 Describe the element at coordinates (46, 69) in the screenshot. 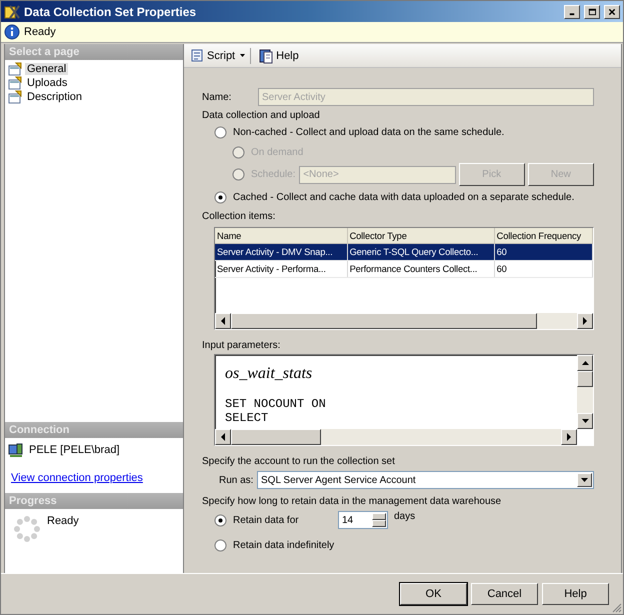

I see `page-list-item: General` at that location.